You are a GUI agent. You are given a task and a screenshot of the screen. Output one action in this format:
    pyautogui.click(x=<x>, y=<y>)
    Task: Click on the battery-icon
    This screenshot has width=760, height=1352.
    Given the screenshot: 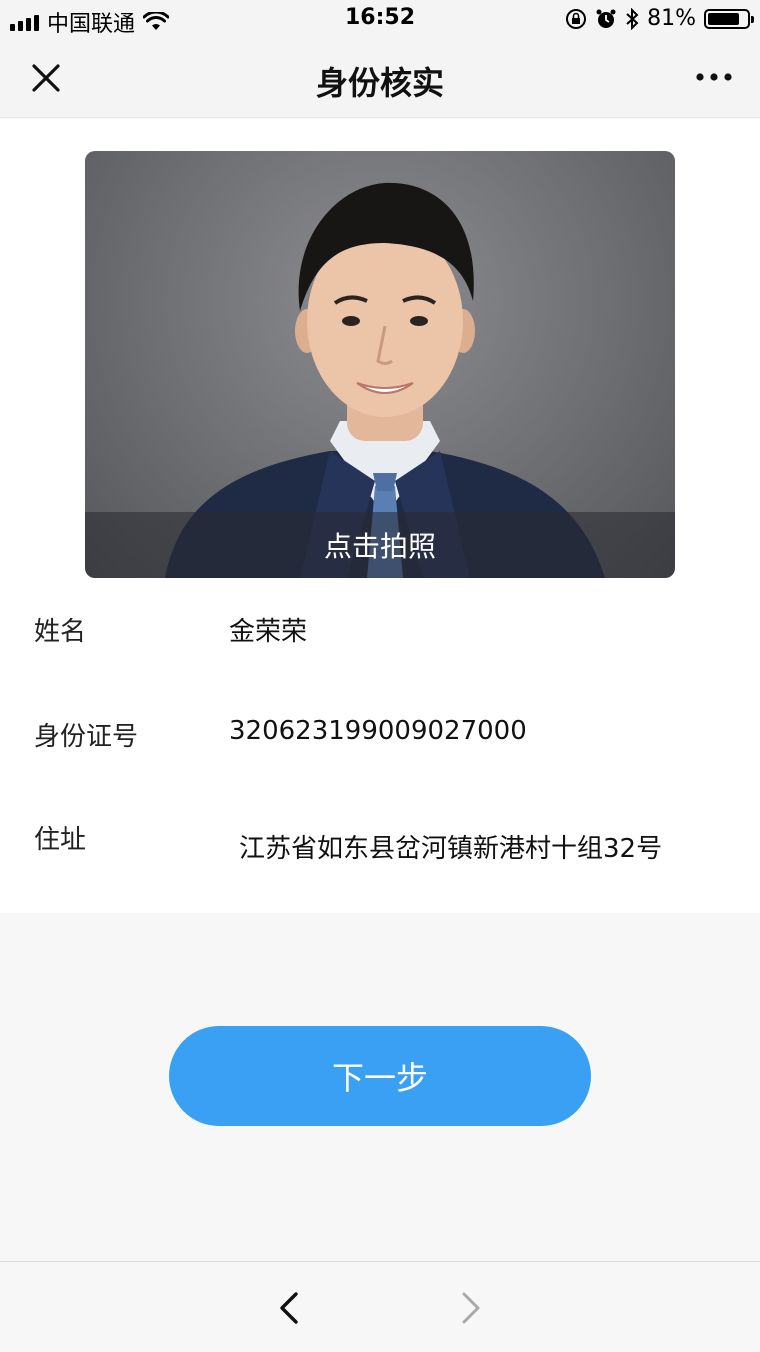 What is the action you would take?
    pyautogui.click(x=729, y=18)
    